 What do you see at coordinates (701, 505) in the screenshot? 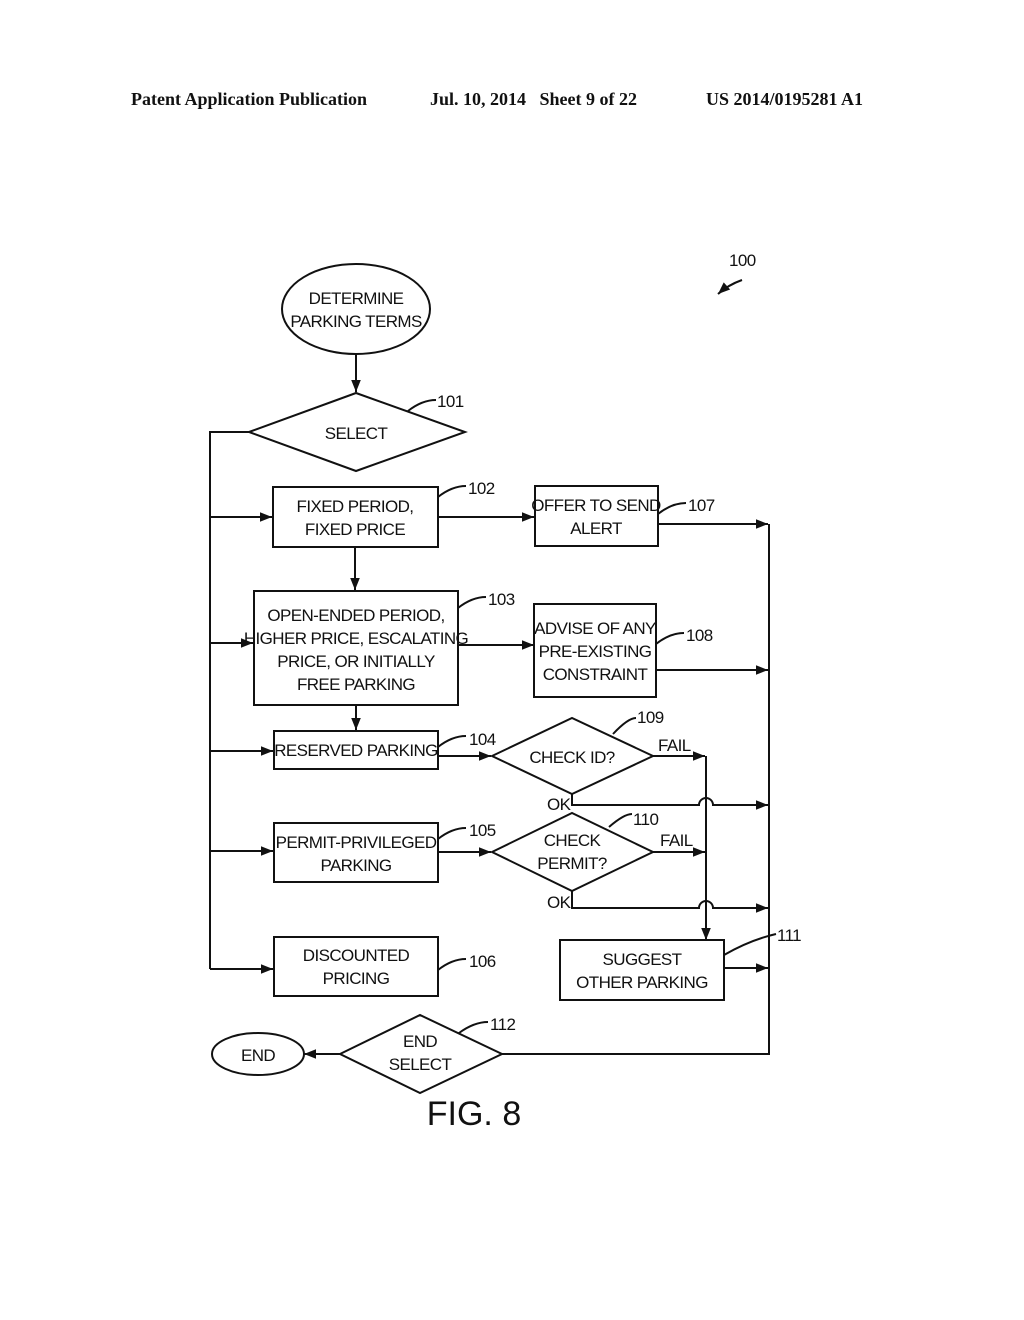
I see `ref-107: 107` at bounding box center [701, 505].